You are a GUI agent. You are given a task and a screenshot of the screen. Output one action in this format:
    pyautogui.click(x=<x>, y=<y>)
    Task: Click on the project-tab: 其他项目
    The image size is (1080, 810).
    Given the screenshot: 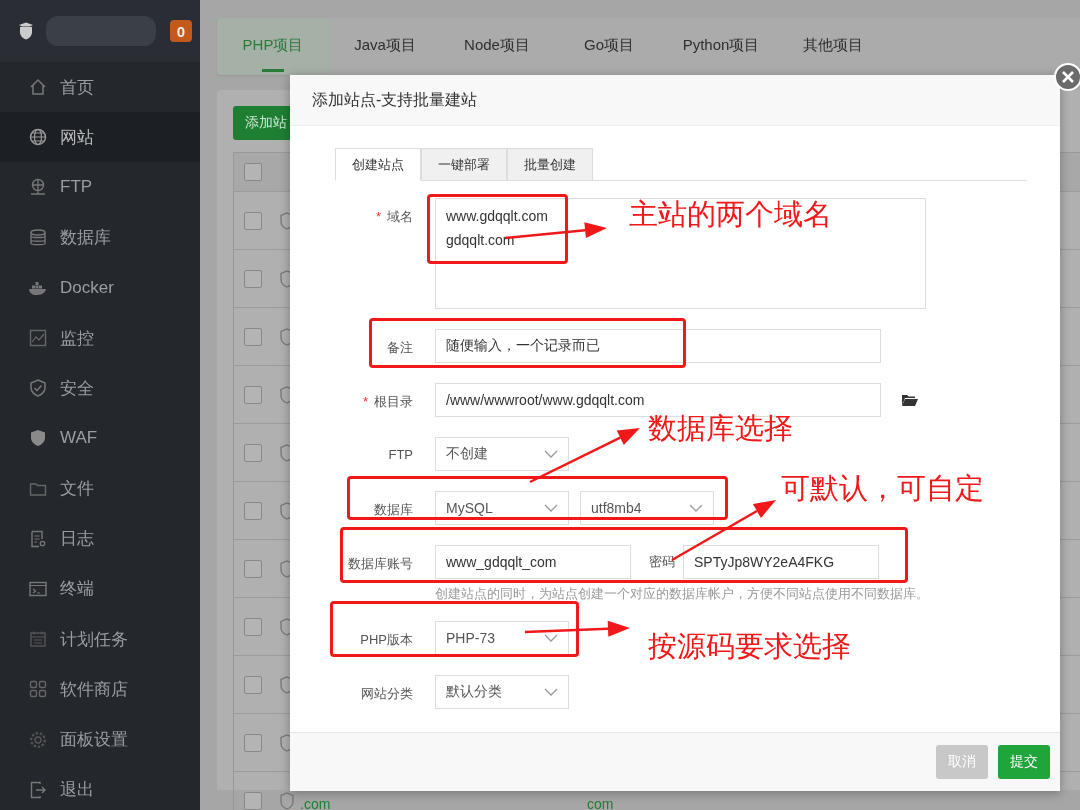 What is the action you would take?
    pyautogui.click(x=833, y=46)
    